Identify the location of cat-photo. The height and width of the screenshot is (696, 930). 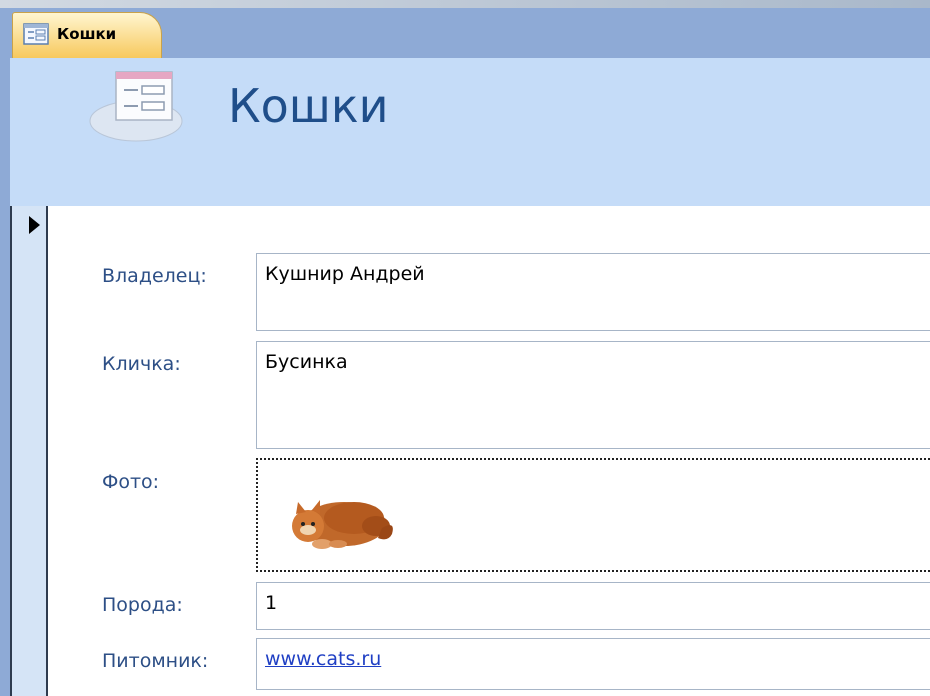
(342, 524).